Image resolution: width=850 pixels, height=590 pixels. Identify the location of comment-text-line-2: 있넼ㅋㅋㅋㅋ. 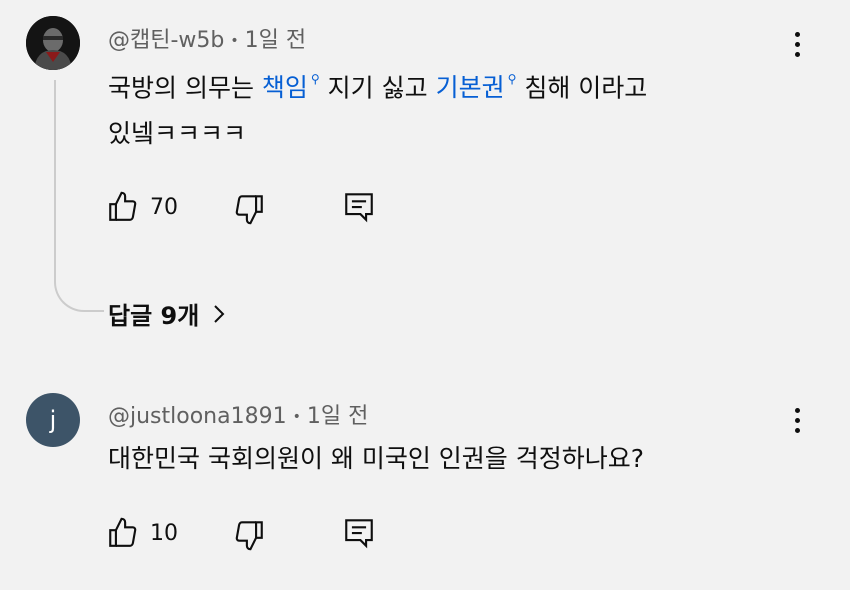
(177, 134).